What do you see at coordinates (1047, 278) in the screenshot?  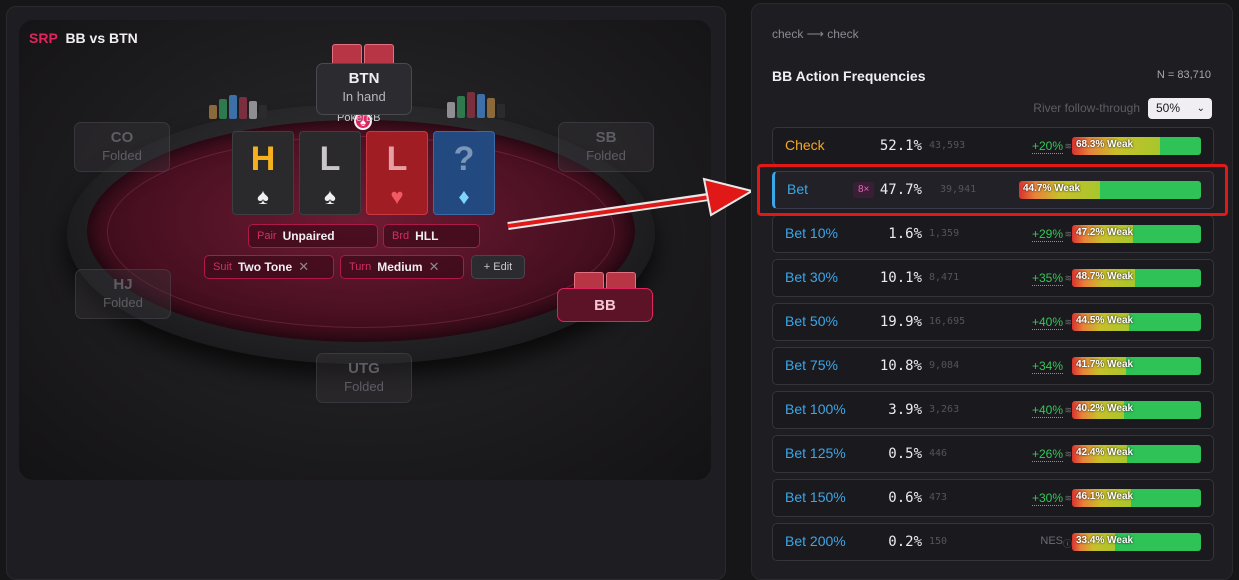 I see `action-delta: +35%` at bounding box center [1047, 278].